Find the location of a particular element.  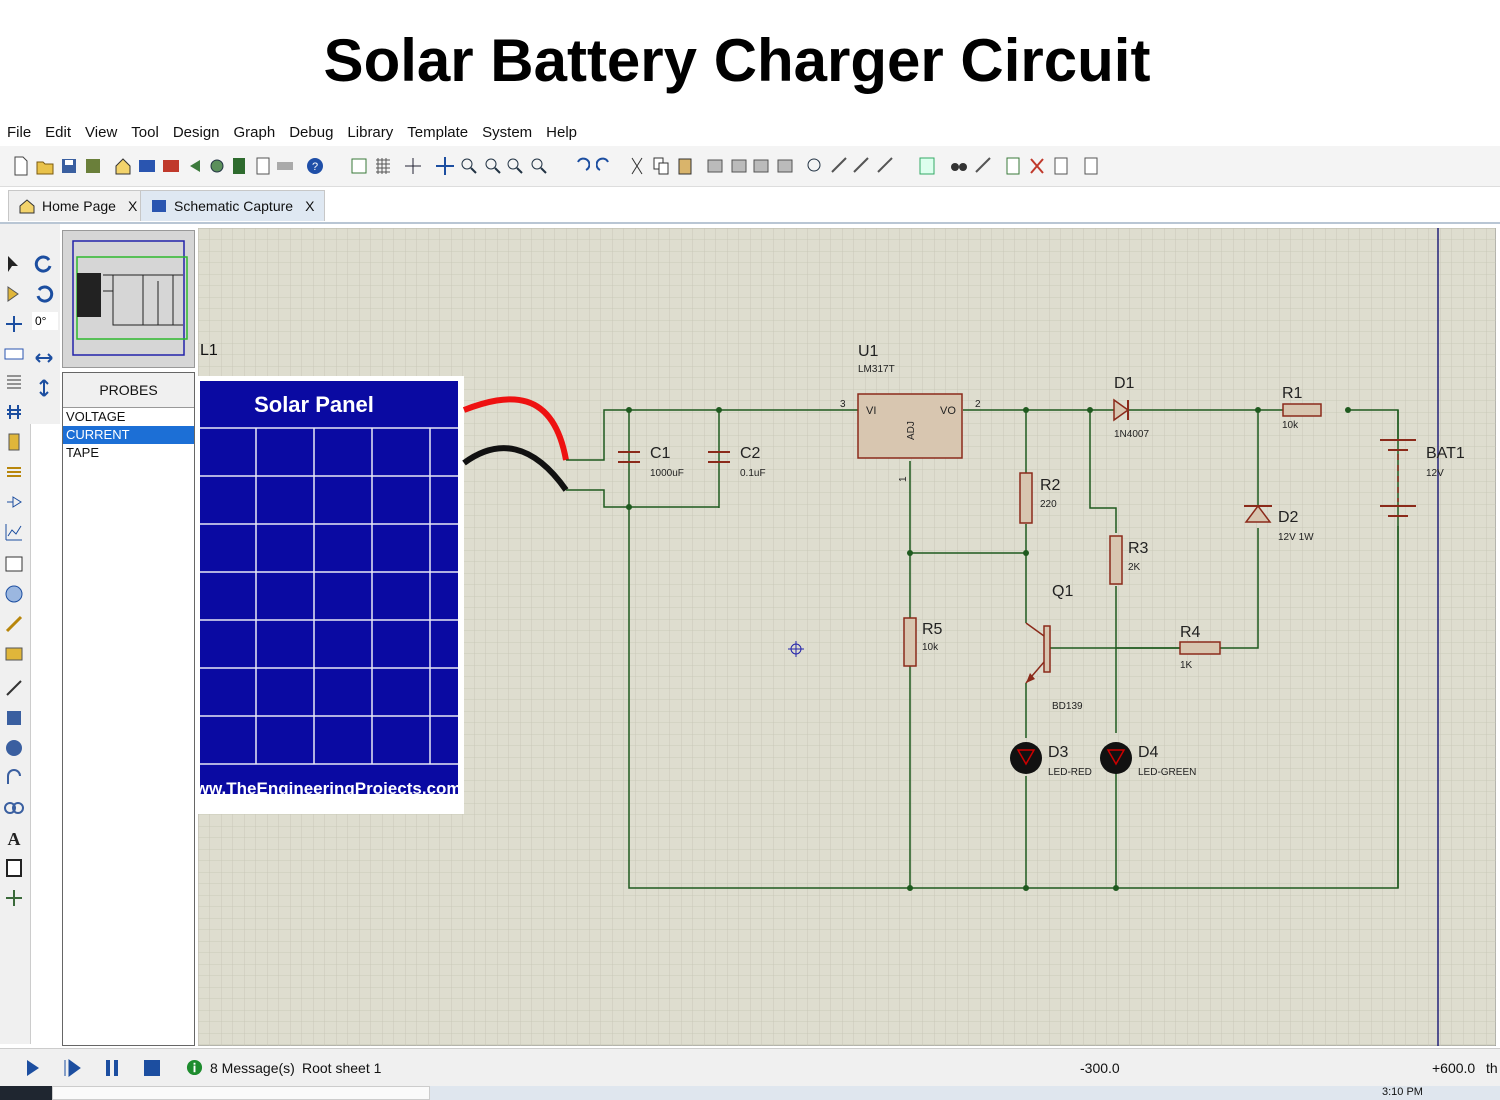

pick-device-icon is located at coordinates (815, 166).